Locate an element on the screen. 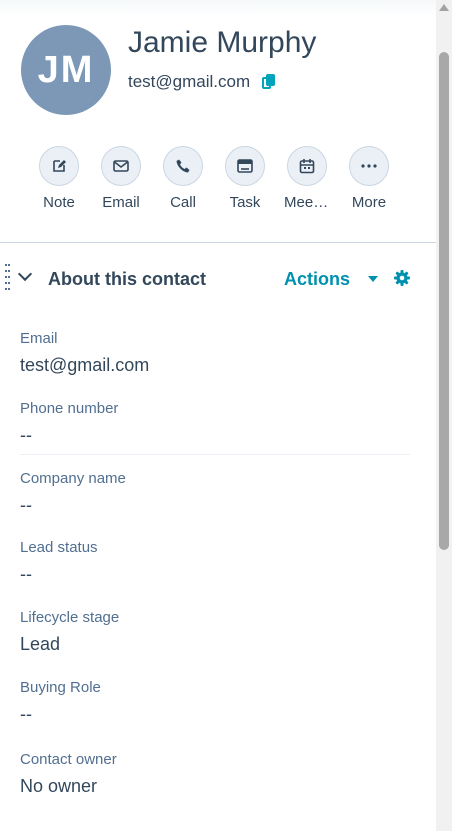  property-value: Lead is located at coordinates (215, 644).